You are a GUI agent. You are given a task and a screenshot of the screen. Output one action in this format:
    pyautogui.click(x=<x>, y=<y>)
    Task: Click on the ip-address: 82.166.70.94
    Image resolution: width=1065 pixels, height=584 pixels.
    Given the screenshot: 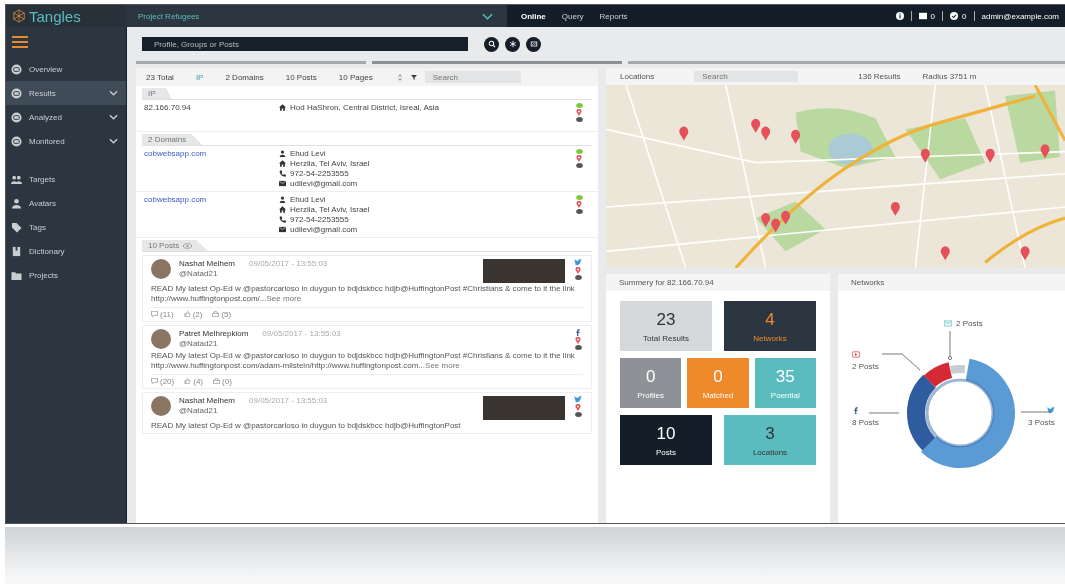 What is the action you would take?
    pyautogui.click(x=168, y=108)
    